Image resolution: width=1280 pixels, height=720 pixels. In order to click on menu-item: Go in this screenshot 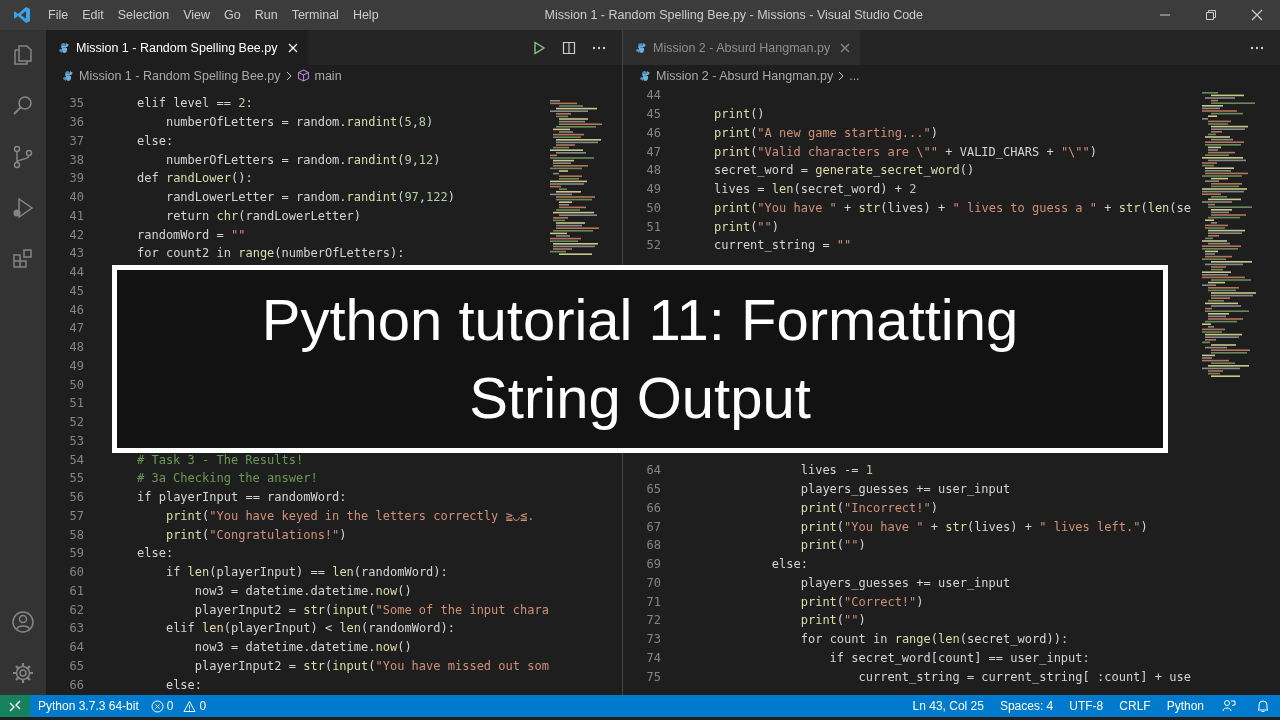, I will do `click(232, 15)`.